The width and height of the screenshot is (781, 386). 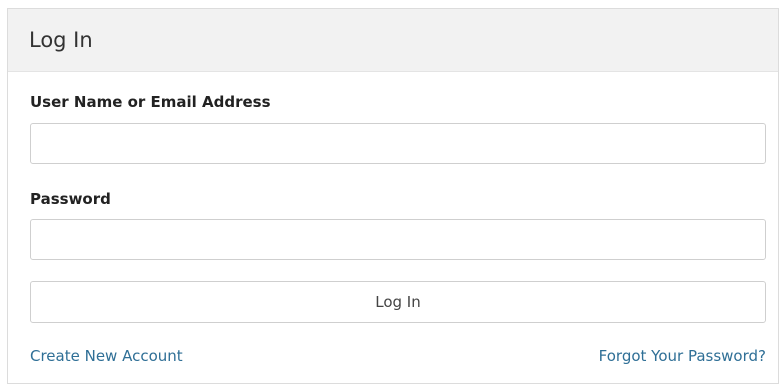 I want to click on panel-title: Log In, so click(x=61, y=40).